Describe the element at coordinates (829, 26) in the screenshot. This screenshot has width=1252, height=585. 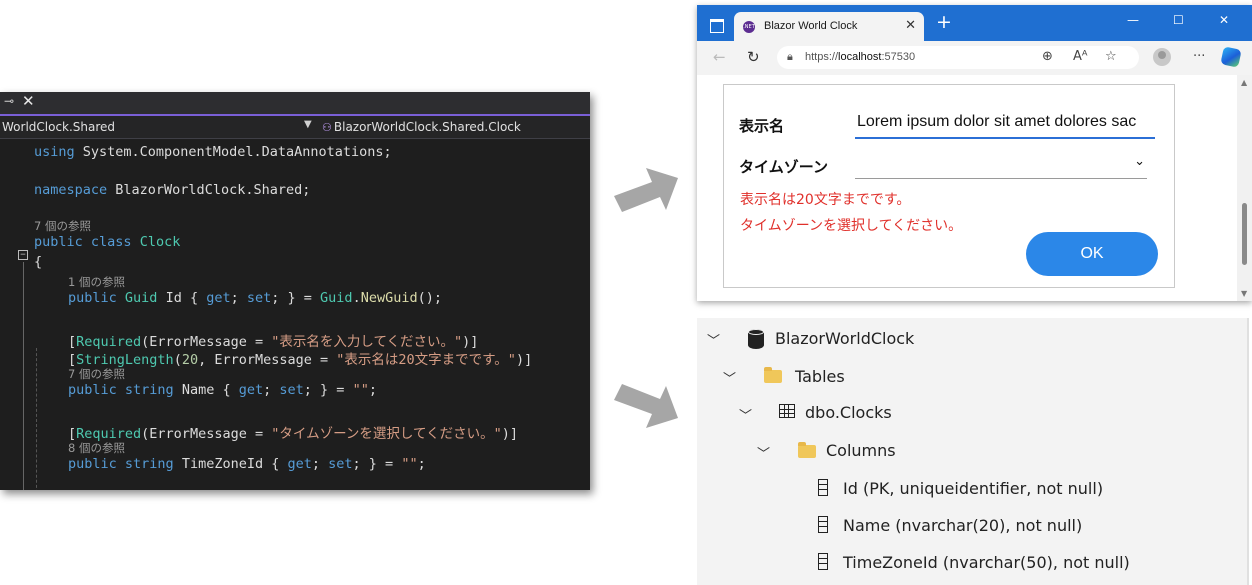
I see `browser-tab: .NET Blazor World Clock ✕` at that location.